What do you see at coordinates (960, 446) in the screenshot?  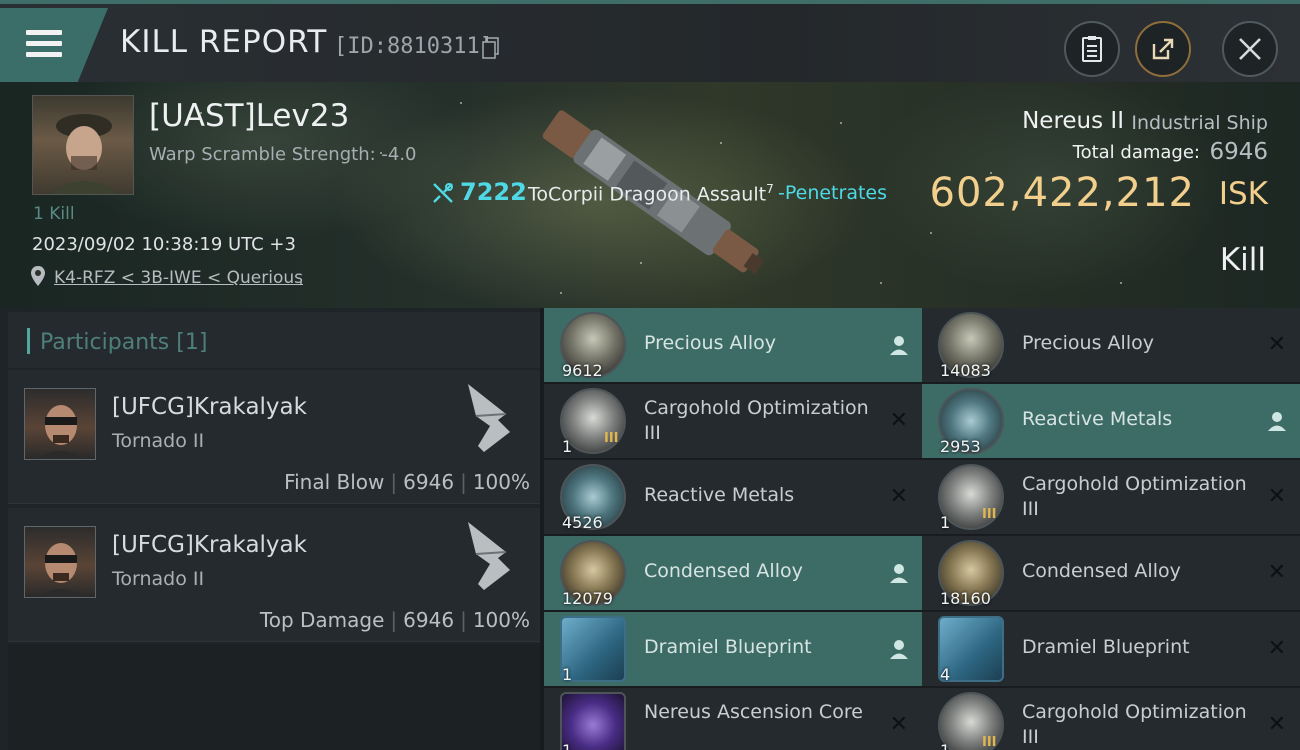 I see `item-quantity: 2953` at bounding box center [960, 446].